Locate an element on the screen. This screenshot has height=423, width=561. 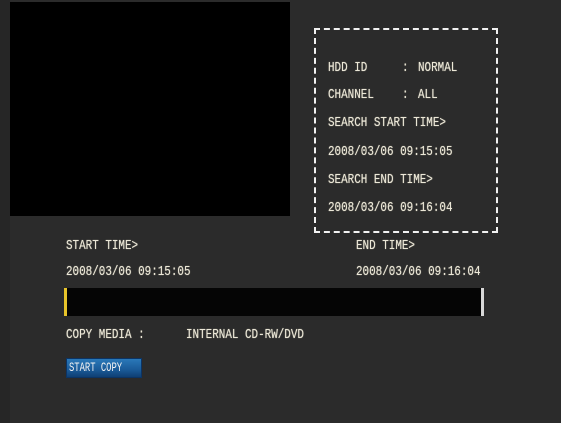
hdd-id-label: HDD ID is located at coordinates (348, 68).